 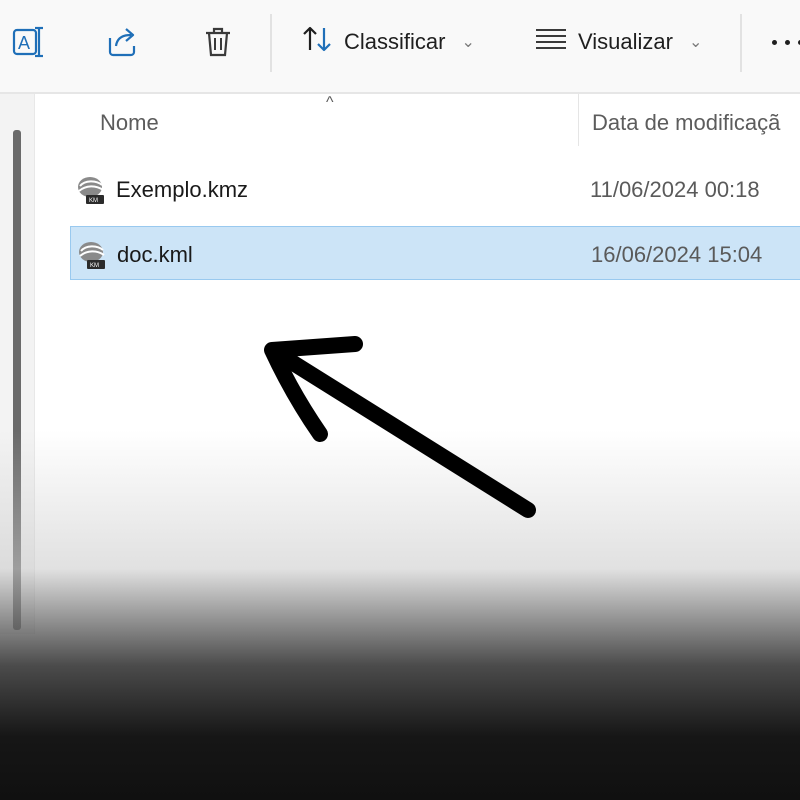 What do you see at coordinates (400, 427) in the screenshot?
I see `annotation-arrow-icon` at bounding box center [400, 427].